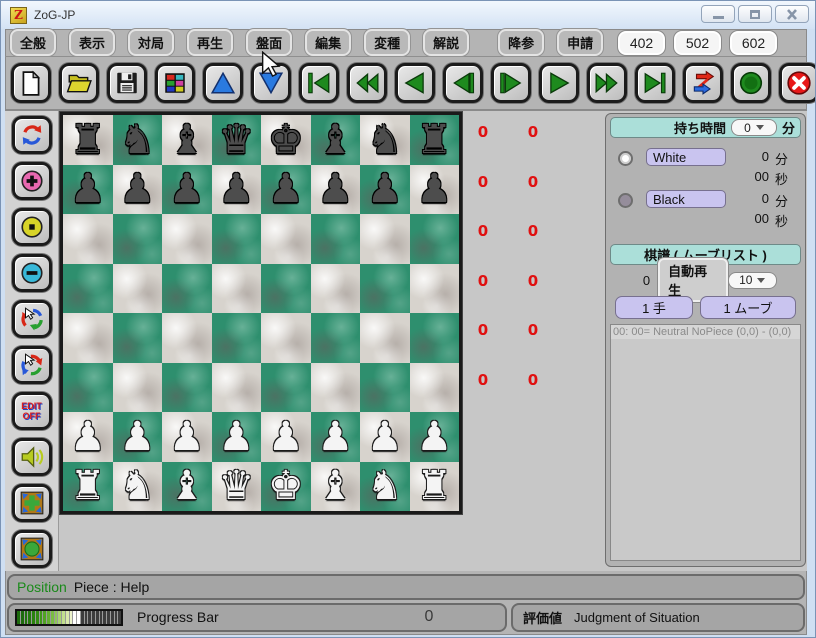  Describe the element at coordinates (31, 457) in the screenshot. I see `sound-button` at that location.